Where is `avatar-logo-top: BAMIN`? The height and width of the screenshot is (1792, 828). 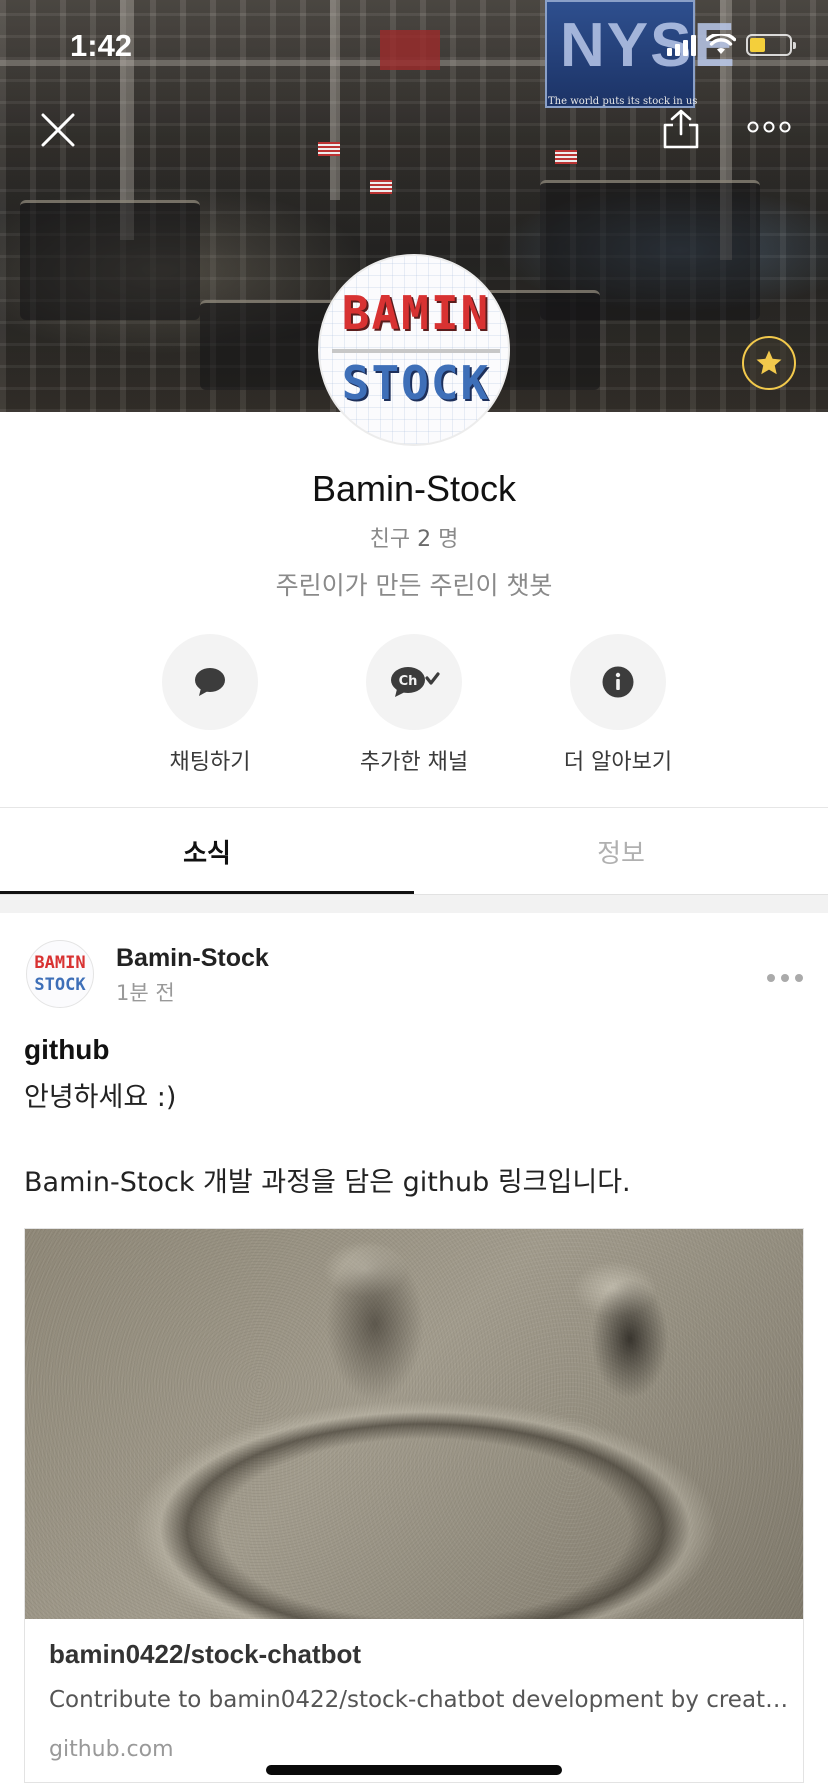 avatar-logo-top: BAMIN is located at coordinates (60, 963).